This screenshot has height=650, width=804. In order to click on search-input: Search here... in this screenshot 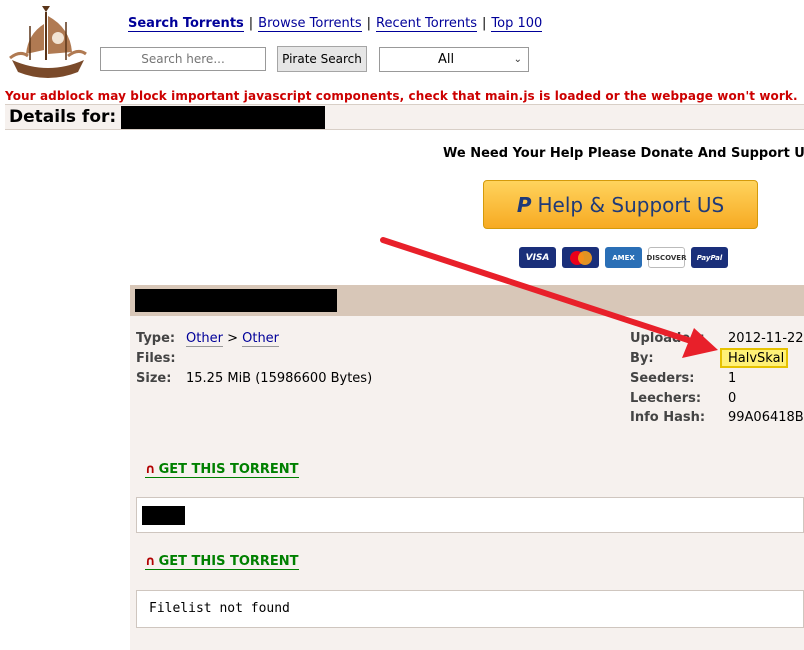, I will do `click(183, 59)`.